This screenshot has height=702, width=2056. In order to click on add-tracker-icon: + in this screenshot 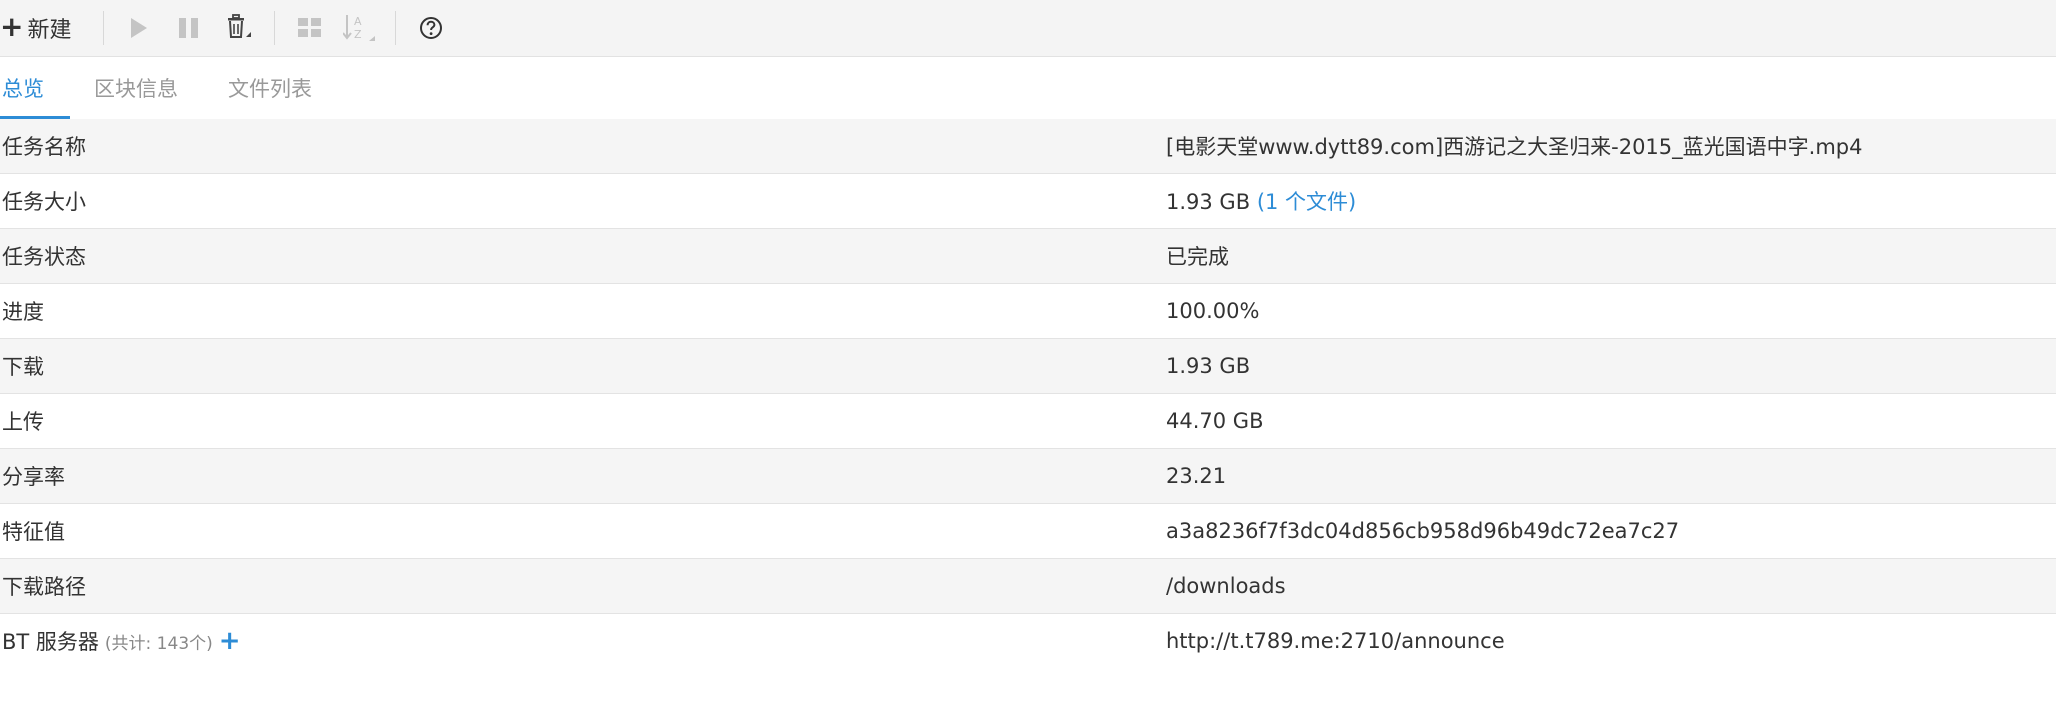, I will do `click(230, 641)`.